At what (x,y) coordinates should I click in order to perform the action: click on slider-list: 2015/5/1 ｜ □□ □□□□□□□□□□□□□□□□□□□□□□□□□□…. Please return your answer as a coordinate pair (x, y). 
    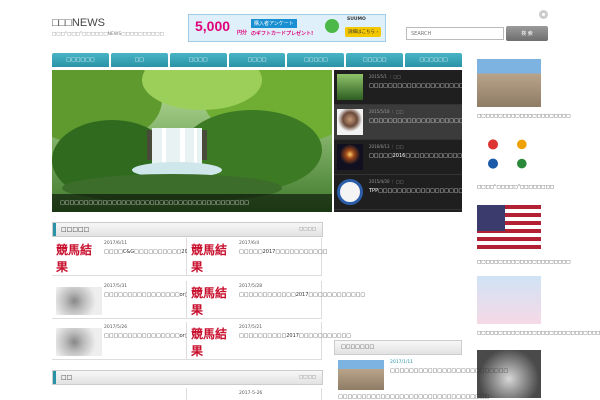
    Looking at the image, I should click on (434, 141).